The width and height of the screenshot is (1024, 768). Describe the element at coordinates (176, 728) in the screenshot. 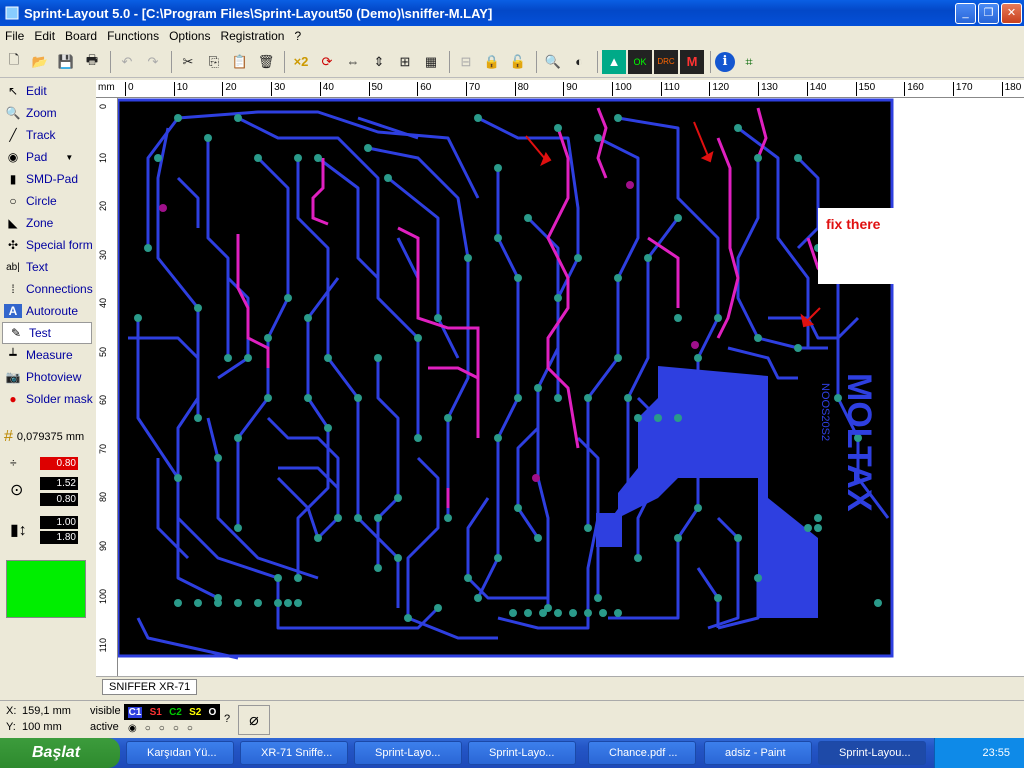

I see `active-radio-s2: ○` at that location.